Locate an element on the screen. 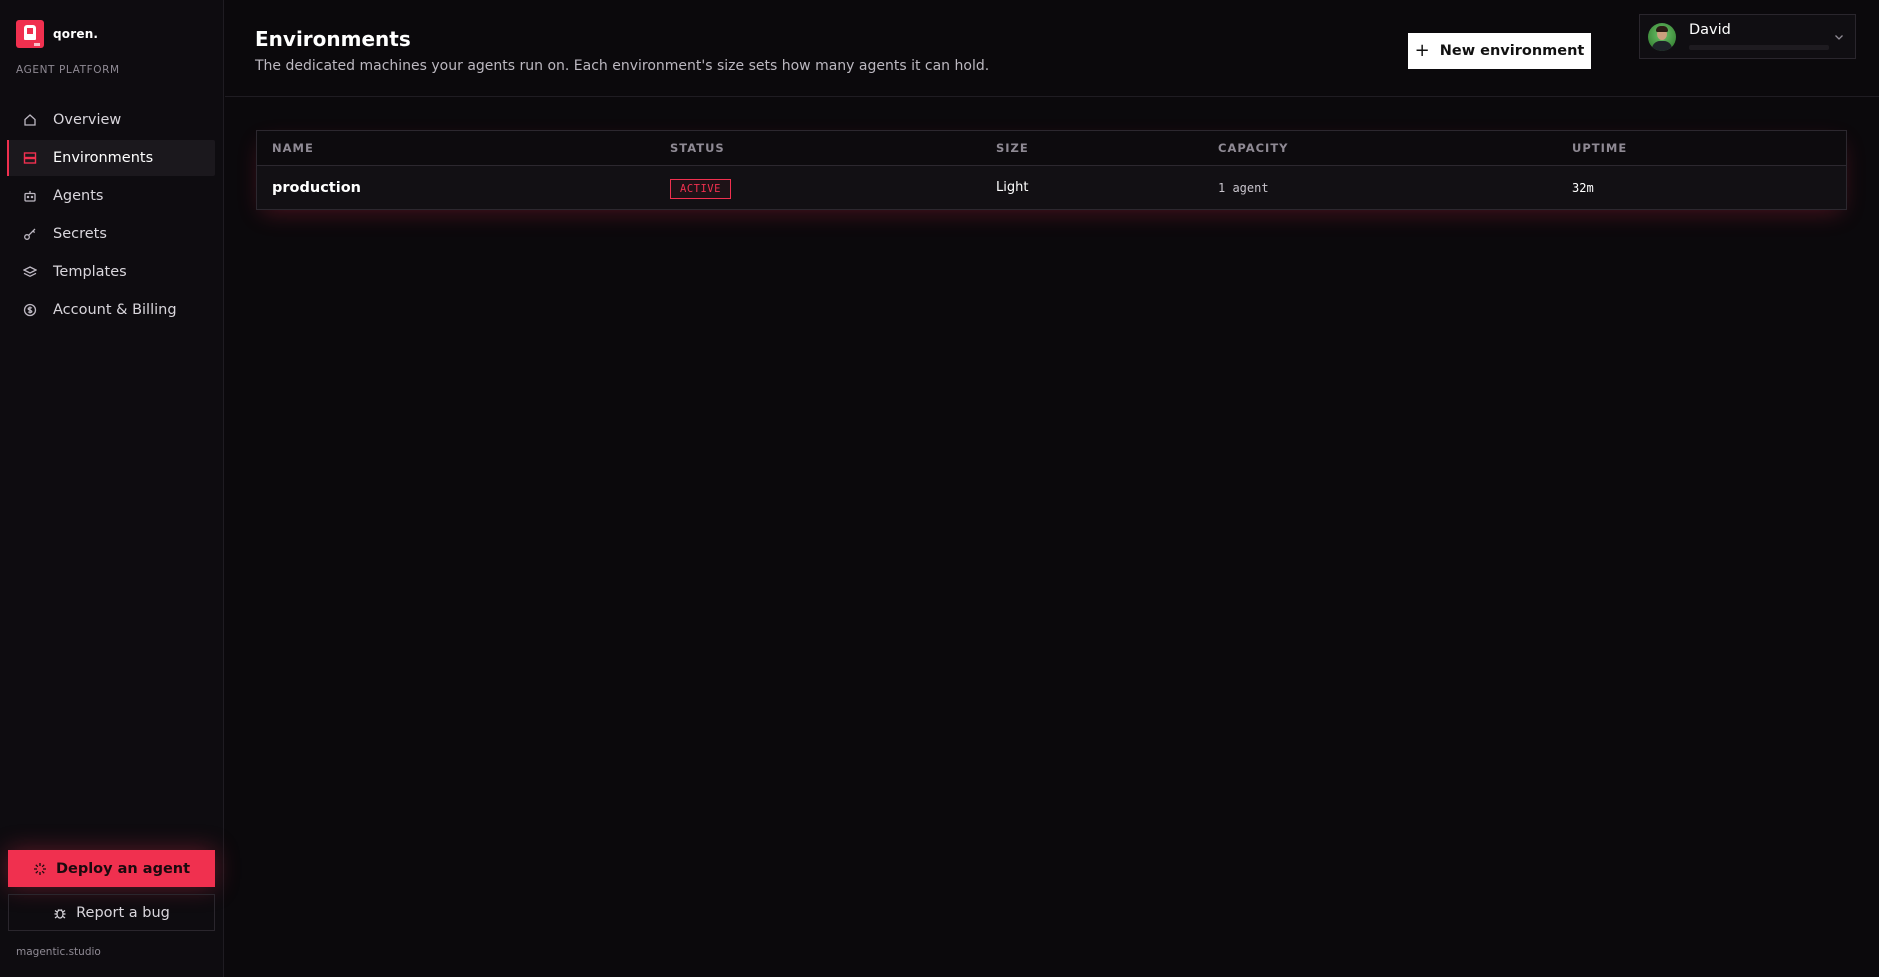  status-badge: ACTIVE is located at coordinates (700, 188).